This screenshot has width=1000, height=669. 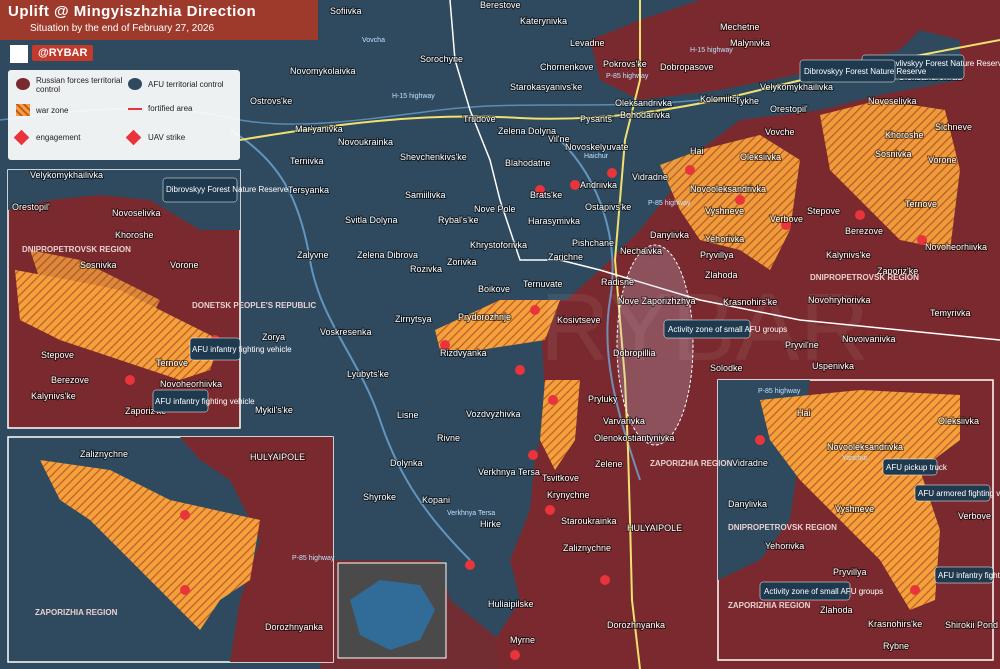 I want to click on label-nove-pole: Nove Pole, so click(x=495, y=209).